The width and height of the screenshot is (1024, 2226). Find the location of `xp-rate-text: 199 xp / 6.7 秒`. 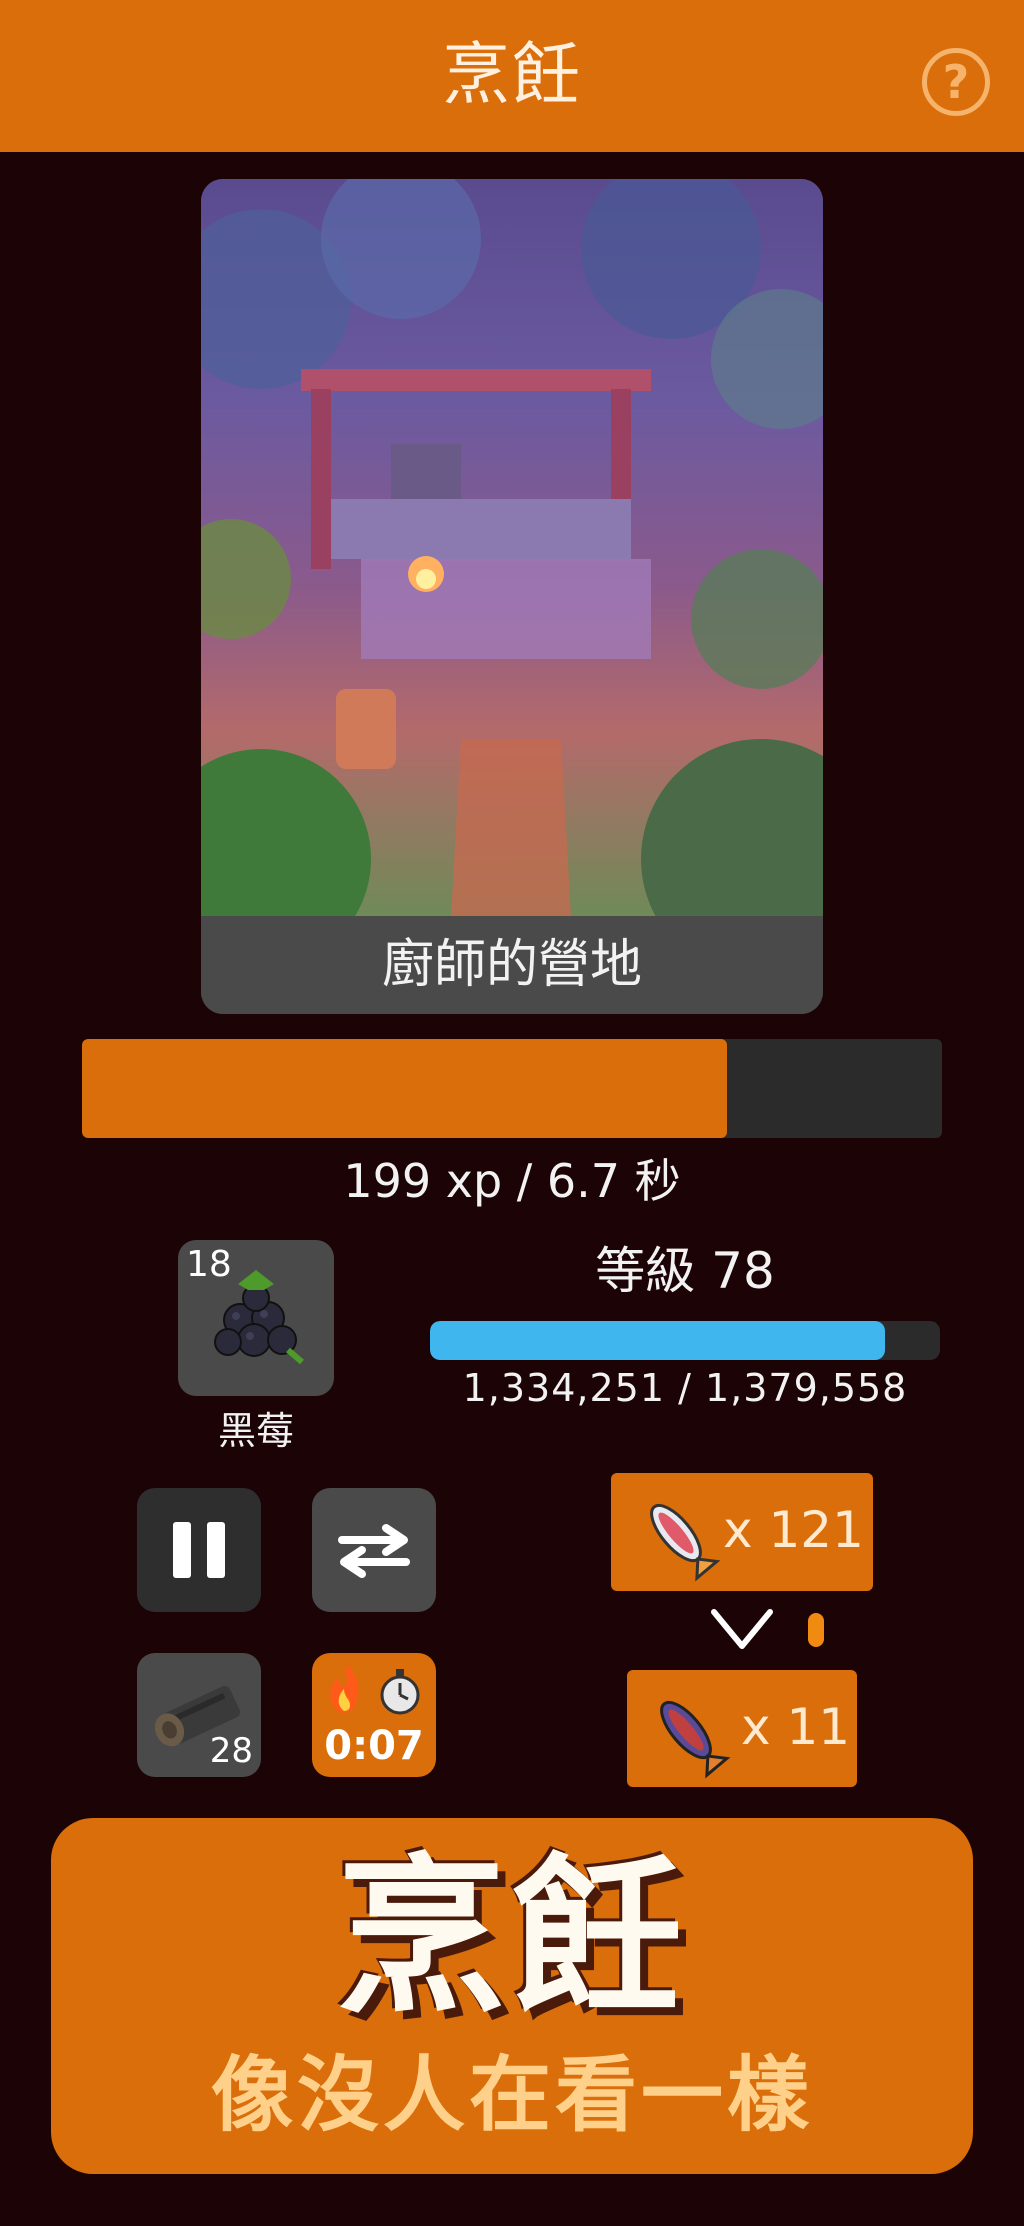

xp-rate-text: 199 xp / 6.7 秒 is located at coordinates (512, 1181).